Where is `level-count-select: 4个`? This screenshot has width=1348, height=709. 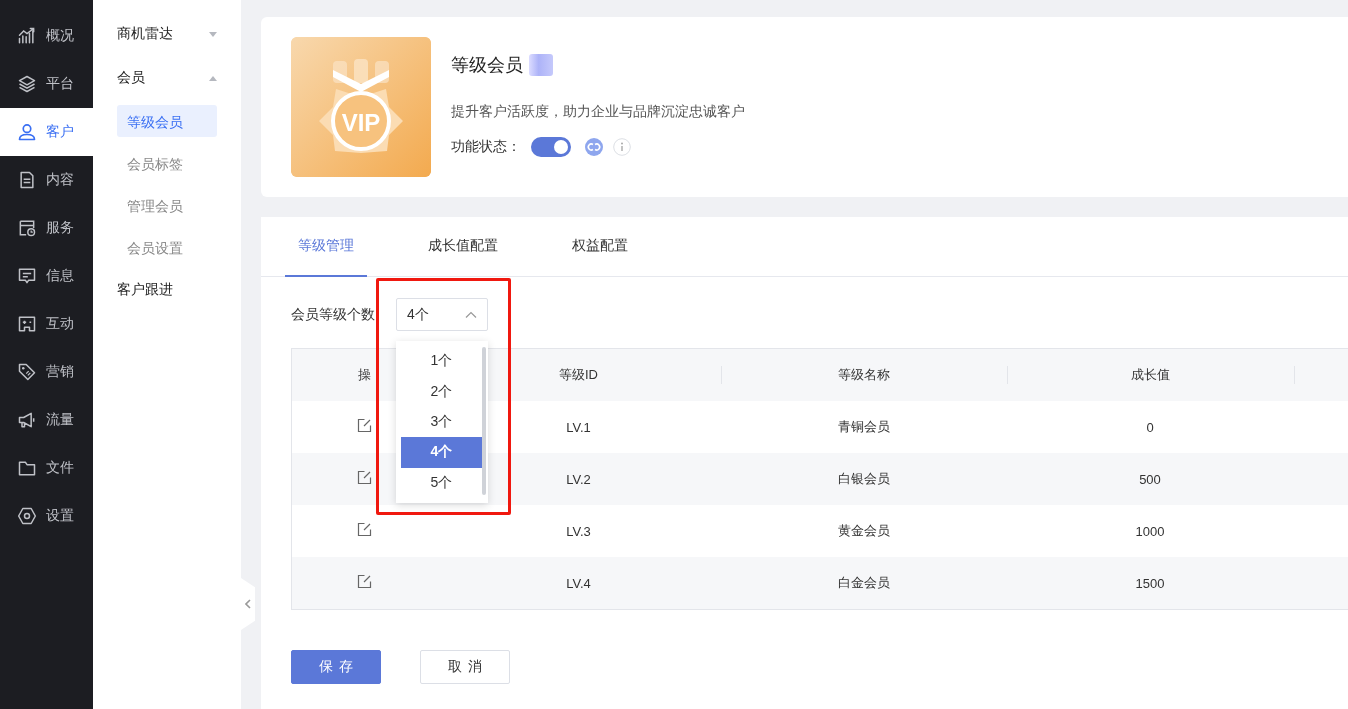 level-count-select: 4个 is located at coordinates (442, 314).